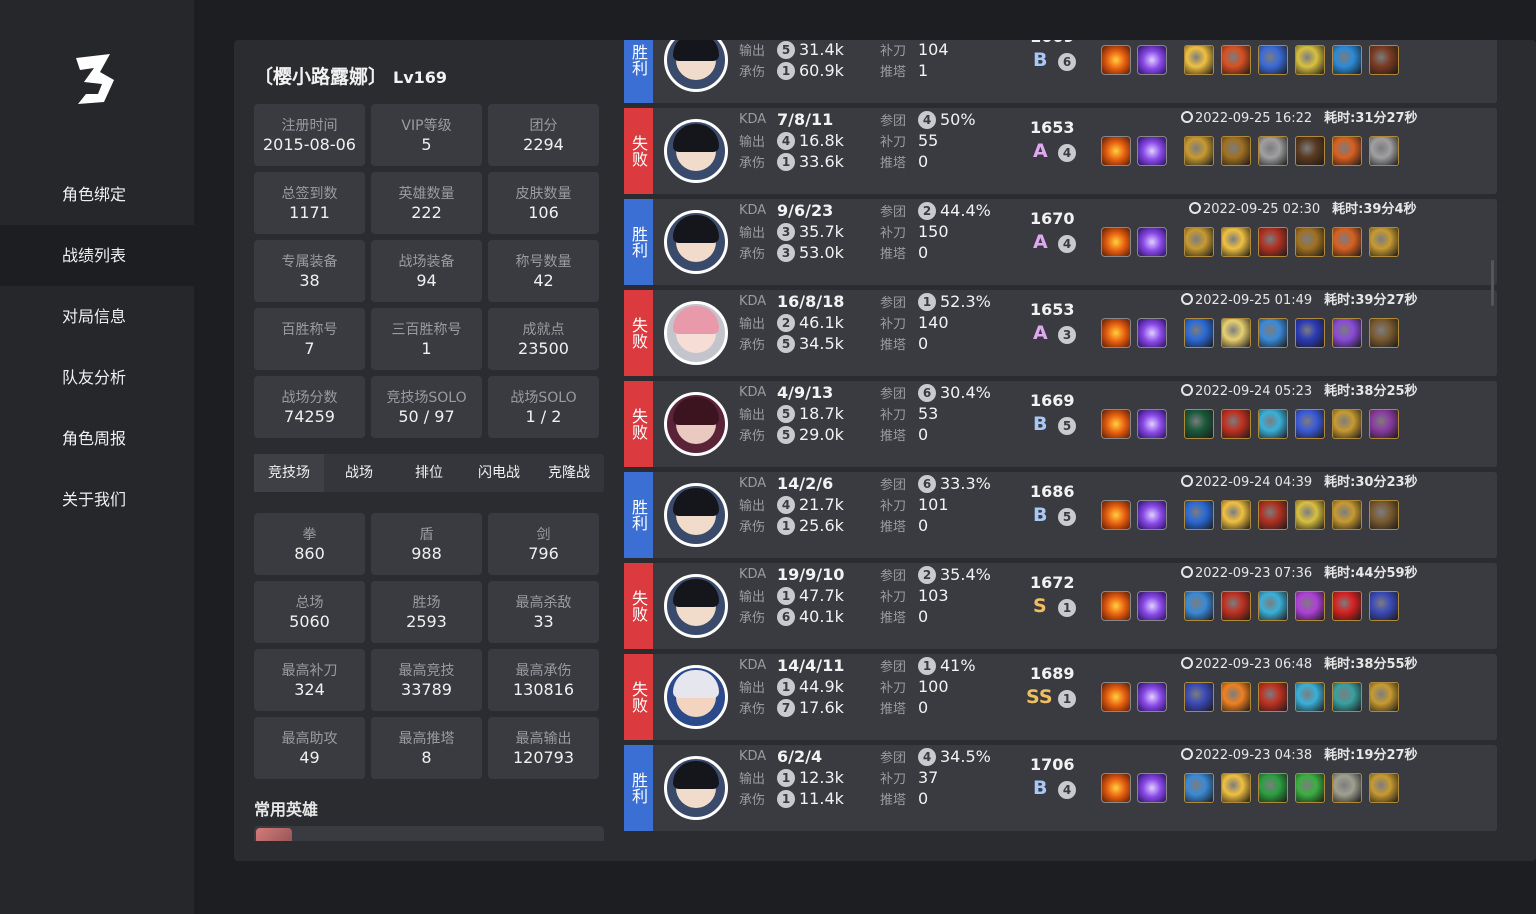 The height and width of the screenshot is (914, 1536). What do you see at coordinates (426, 126) in the screenshot?
I see `stat-label: VIP等级` at bounding box center [426, 126].